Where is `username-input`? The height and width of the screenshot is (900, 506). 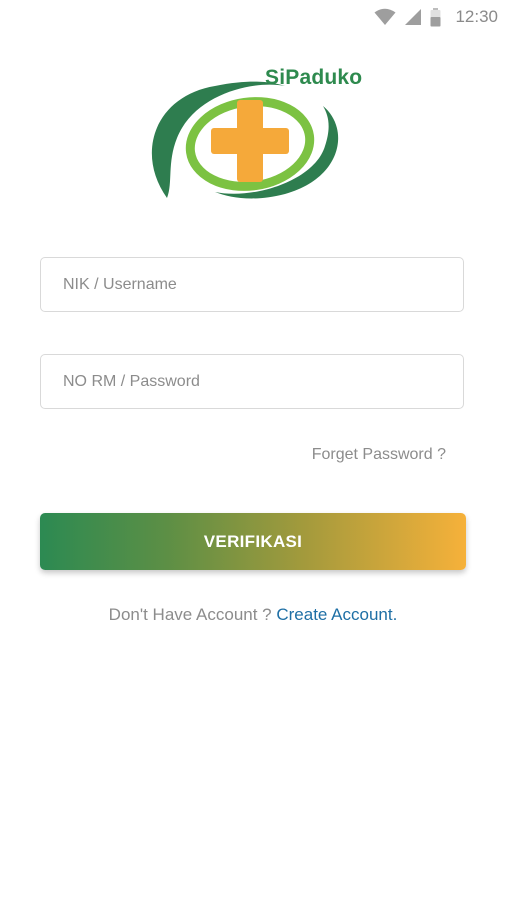 username-input is located at coordinates (252, 284).